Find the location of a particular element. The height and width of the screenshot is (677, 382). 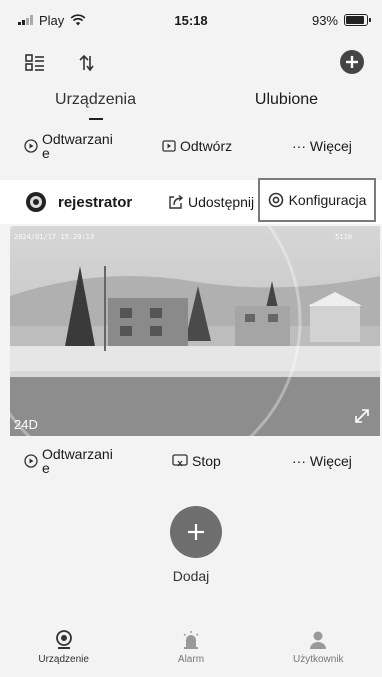

play-button: Odtwórz is located at coordinates (197, 146).